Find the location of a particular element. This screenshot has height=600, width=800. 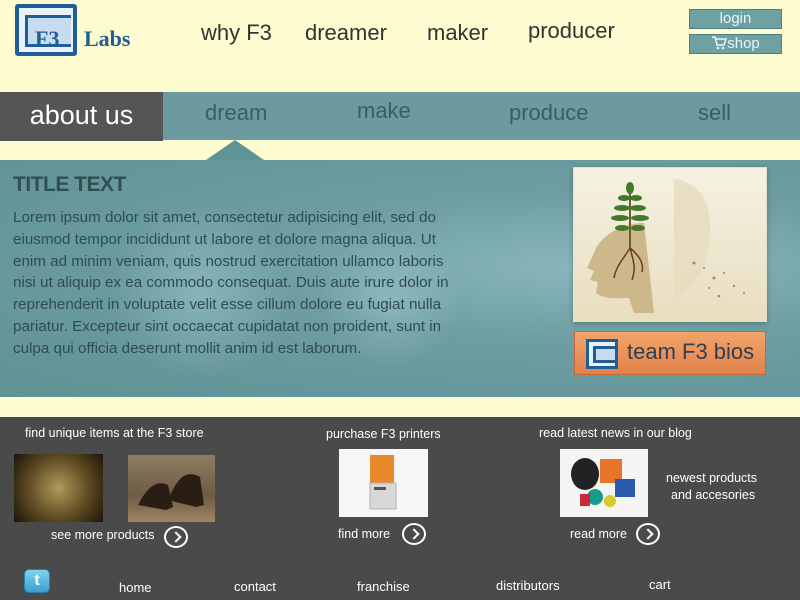

blog-products-image is located at coordinates (604, 483).